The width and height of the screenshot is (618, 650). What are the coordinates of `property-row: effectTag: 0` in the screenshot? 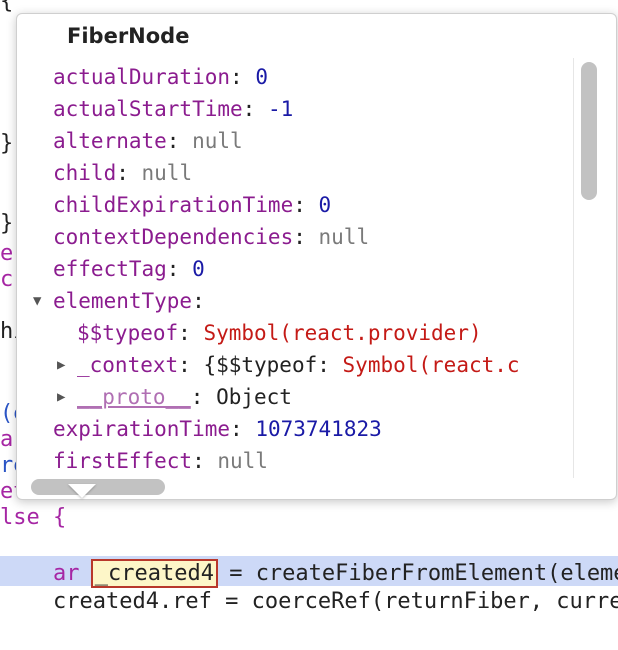 It's located at (129, 269).